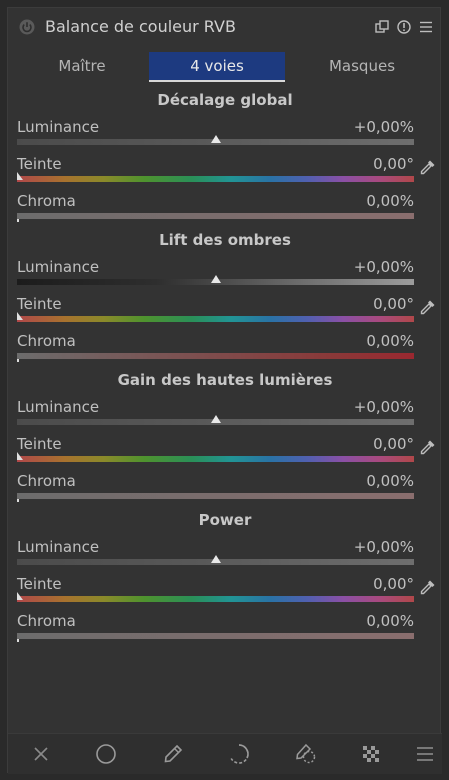  I want to click on parametric-mask-icon, so click(173, 754).